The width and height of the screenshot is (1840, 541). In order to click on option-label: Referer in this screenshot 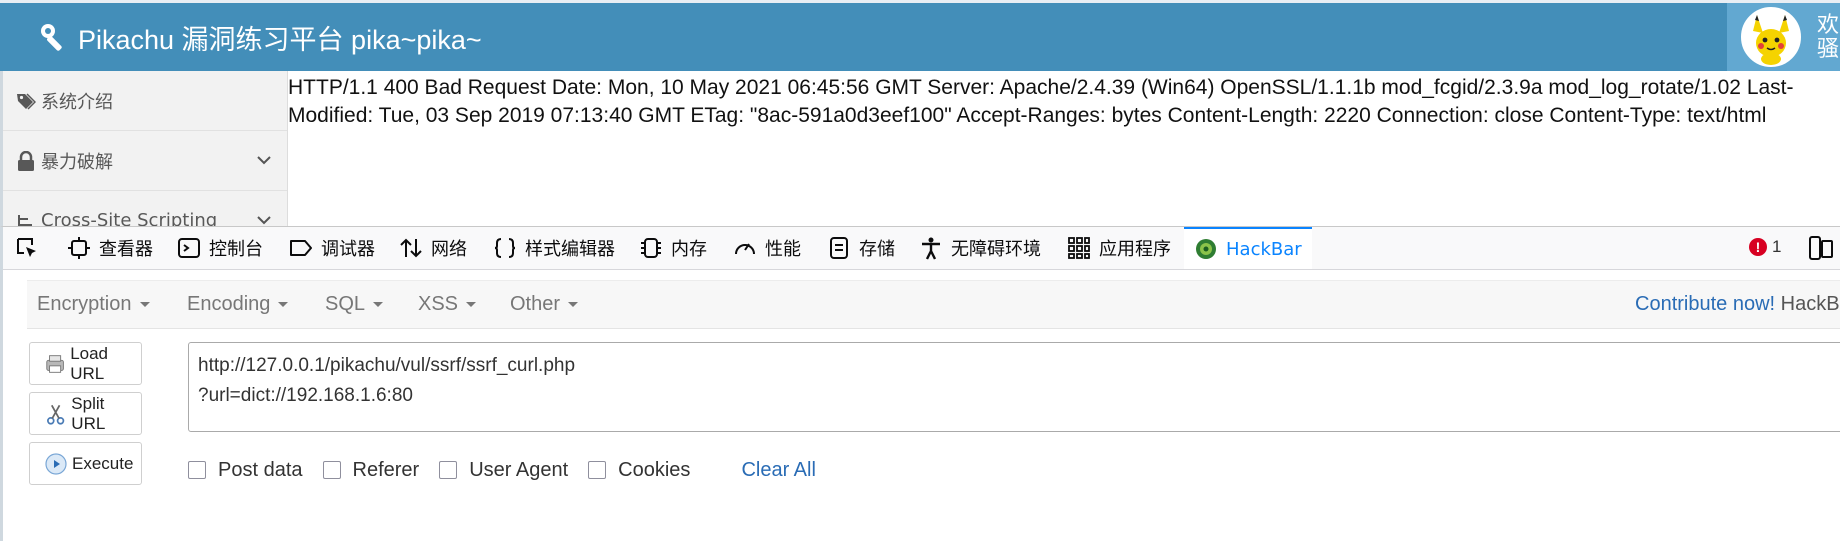, I will do `click(386, 469)`.